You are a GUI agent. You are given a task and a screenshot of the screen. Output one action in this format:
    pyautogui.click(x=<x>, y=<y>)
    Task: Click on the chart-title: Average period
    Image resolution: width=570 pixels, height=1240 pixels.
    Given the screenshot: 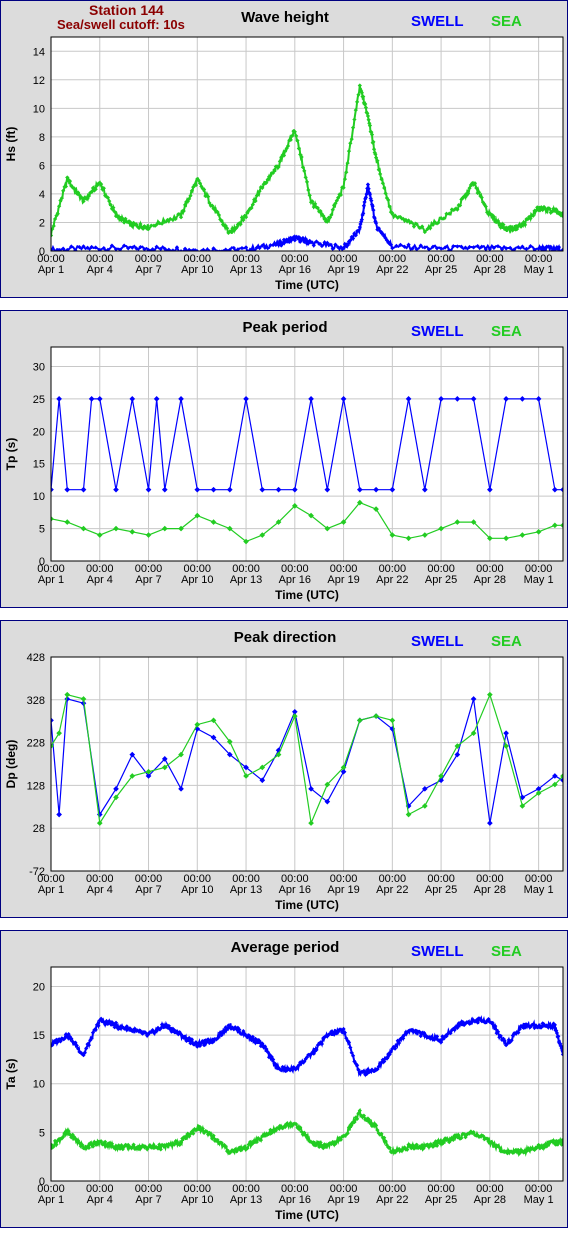 What is the action you would take?
    pyautogui.click(x=285, y=947)
    